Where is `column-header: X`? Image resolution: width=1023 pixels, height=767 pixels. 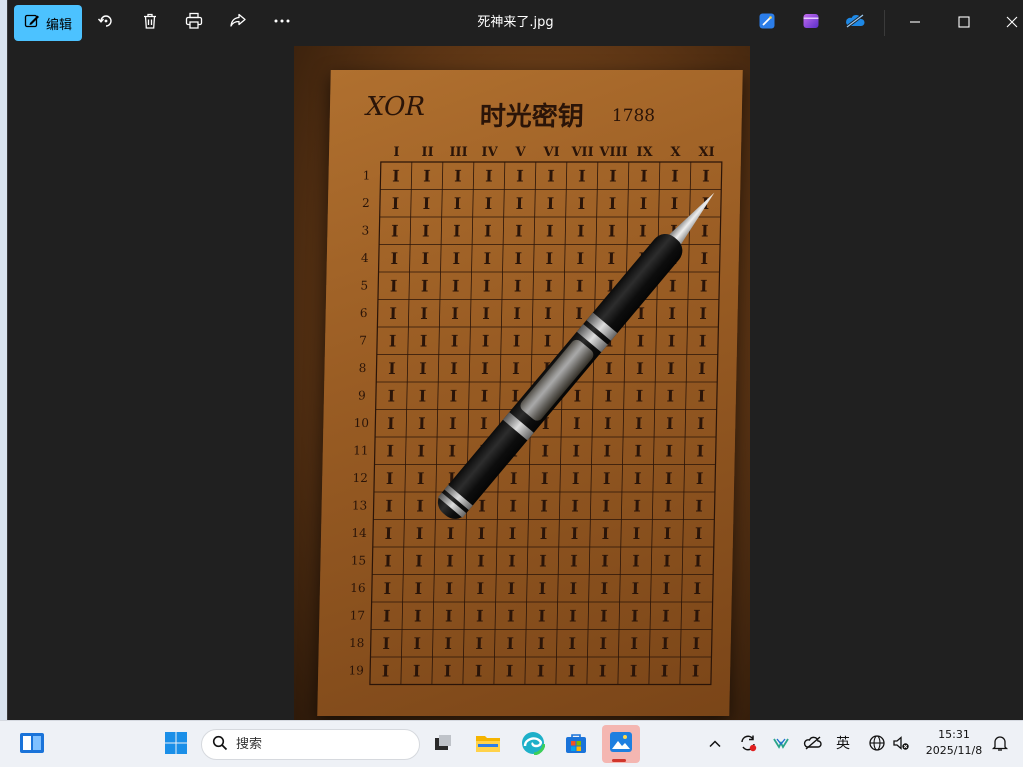 column-header: X is located at coordinates (675, 152).